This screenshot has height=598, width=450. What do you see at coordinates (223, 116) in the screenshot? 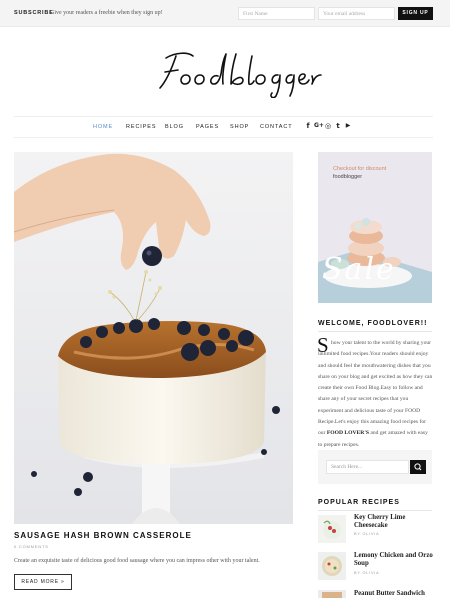
I see `nav-divider-top` at bounding box center [223, 116].